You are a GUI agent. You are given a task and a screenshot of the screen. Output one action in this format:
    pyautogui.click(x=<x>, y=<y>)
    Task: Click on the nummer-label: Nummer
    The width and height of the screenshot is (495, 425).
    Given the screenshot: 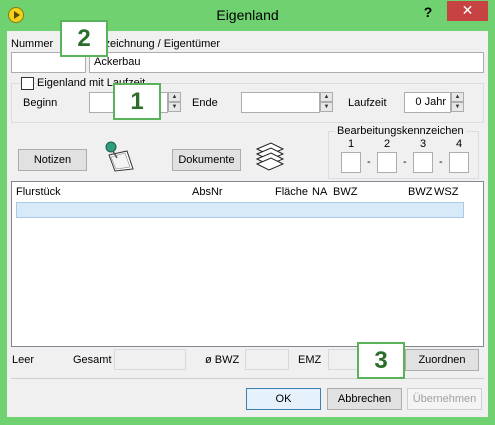 What is the action you would take?
    pyautogui.click(x=32, y=44)
    